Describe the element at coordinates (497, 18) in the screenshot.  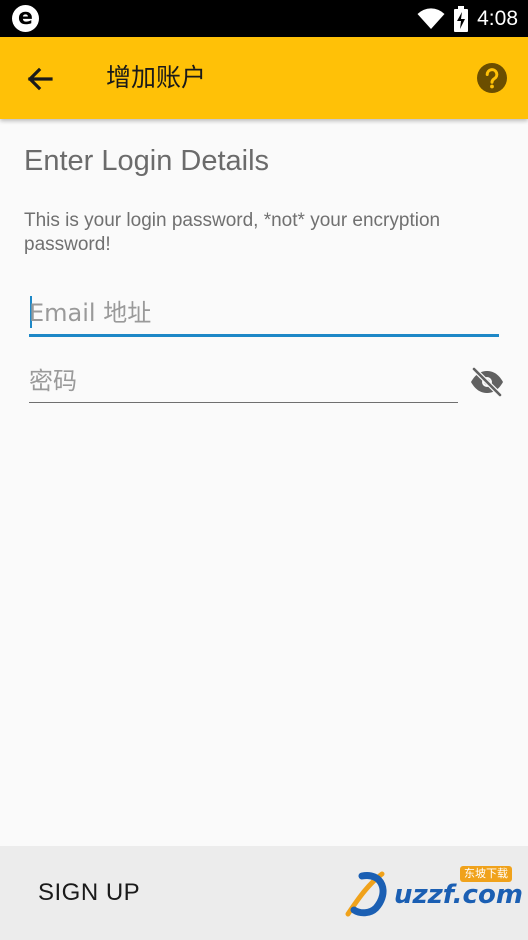
I see `status-time: 4:08` at that location.